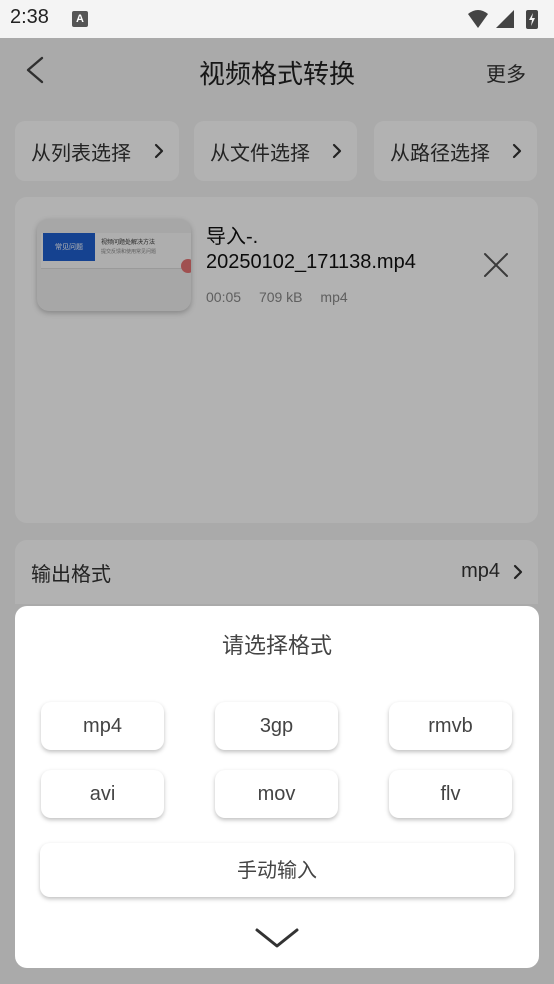  I want to click on status-bar: 2:38 A, so click(277, 19).